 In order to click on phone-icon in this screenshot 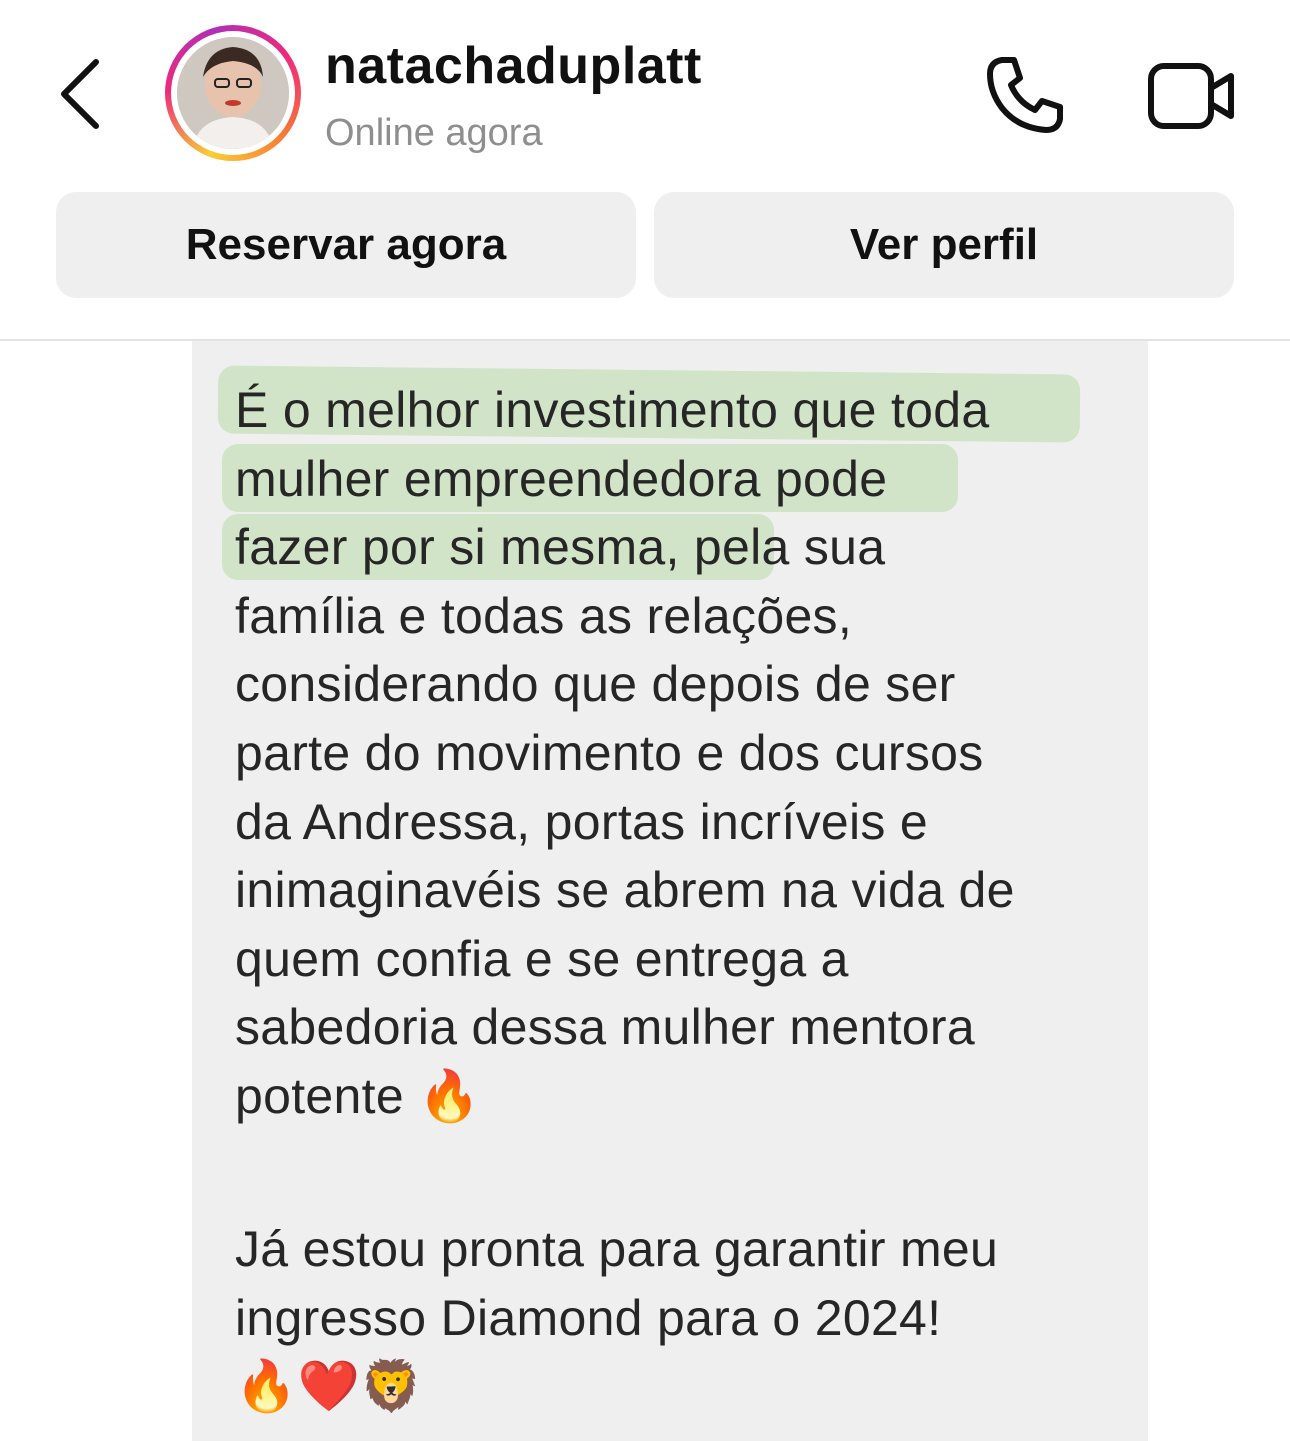, I will do `click(1025, 95)`.